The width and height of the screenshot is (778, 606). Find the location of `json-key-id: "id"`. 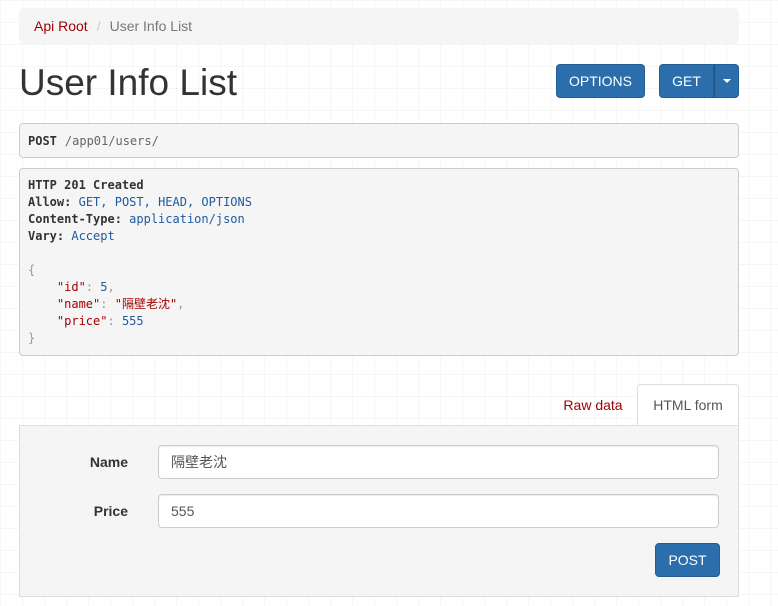

json-key-id: "id" is located at coordinates (71, 287).